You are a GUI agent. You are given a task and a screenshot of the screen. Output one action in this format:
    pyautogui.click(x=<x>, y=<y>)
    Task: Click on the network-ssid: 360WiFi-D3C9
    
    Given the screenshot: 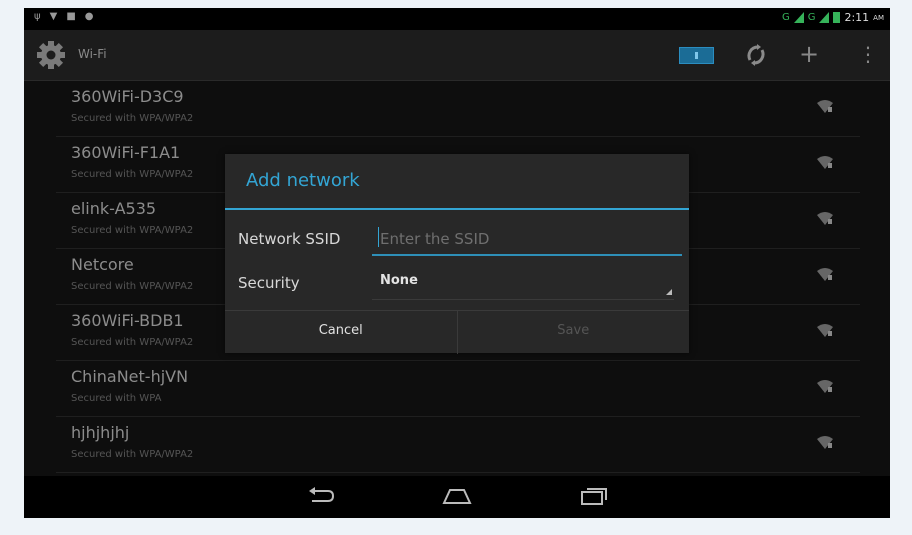 What is the action you would take?
    pyautogui.click(x=127, y=96)
    